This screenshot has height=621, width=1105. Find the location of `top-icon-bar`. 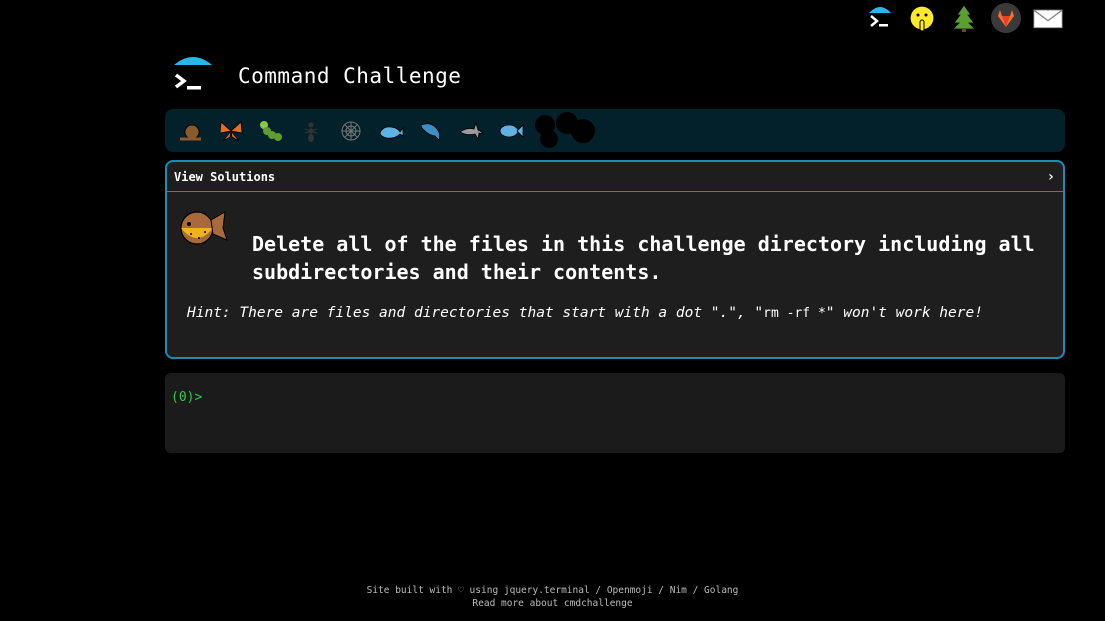

top-icon-bar is located at coordinates (964, 18).